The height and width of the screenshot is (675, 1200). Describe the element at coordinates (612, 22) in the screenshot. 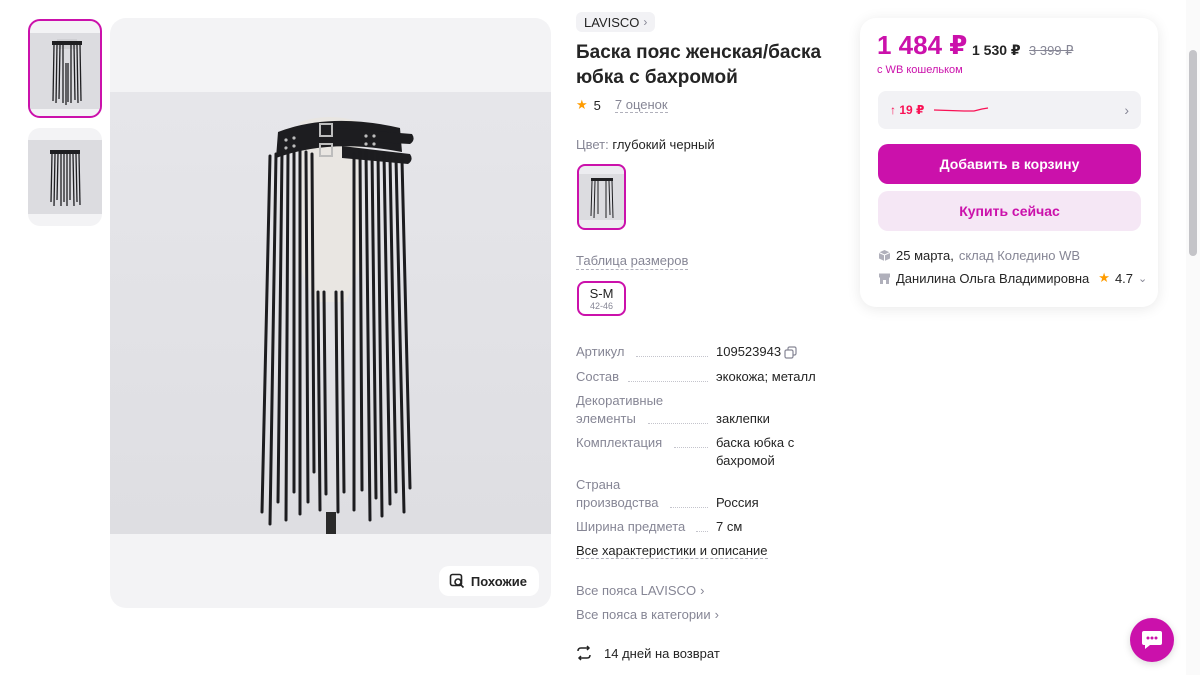

I see `brand-name: LAVISCO` at that location.